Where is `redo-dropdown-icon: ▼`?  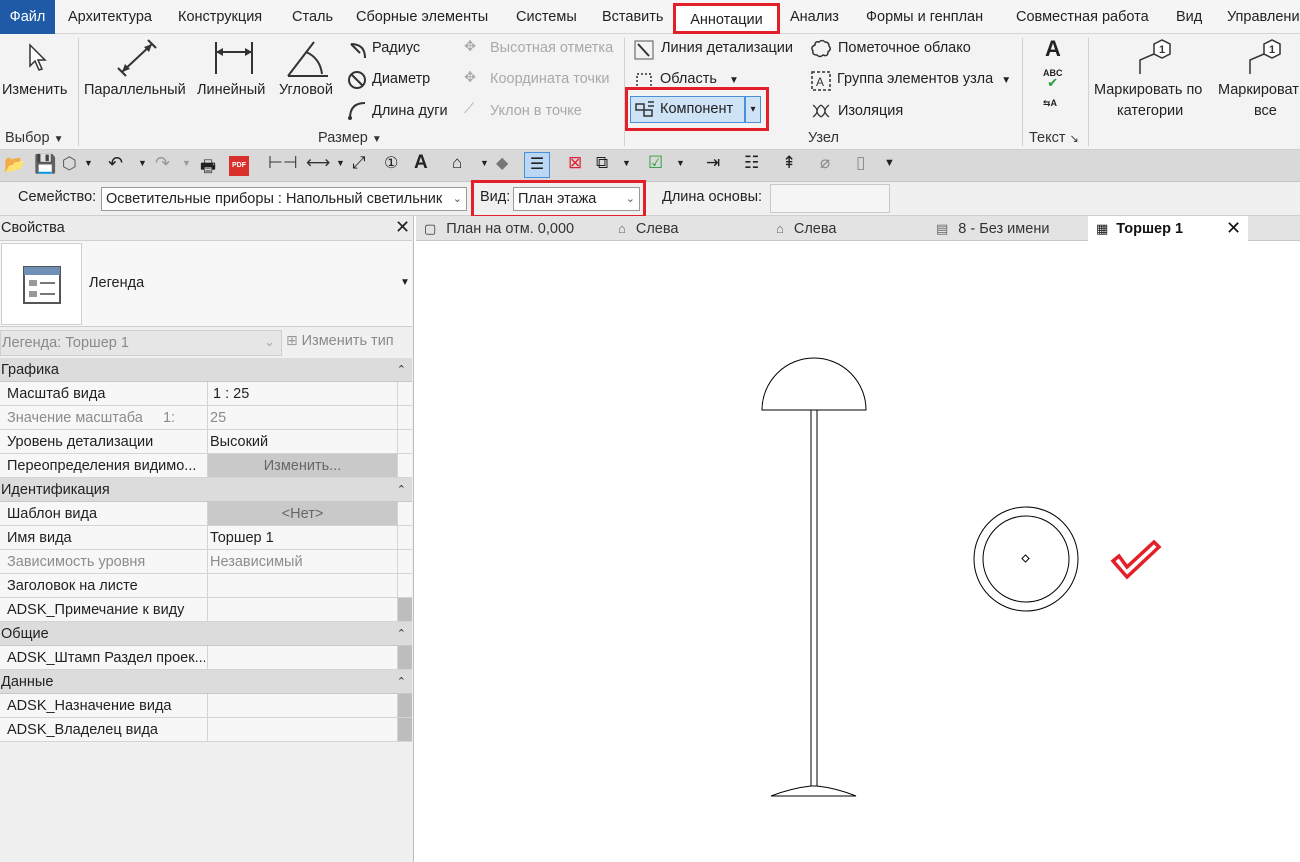
redo-dropdown-icon: ▼ is located at coordinates (186, 163).